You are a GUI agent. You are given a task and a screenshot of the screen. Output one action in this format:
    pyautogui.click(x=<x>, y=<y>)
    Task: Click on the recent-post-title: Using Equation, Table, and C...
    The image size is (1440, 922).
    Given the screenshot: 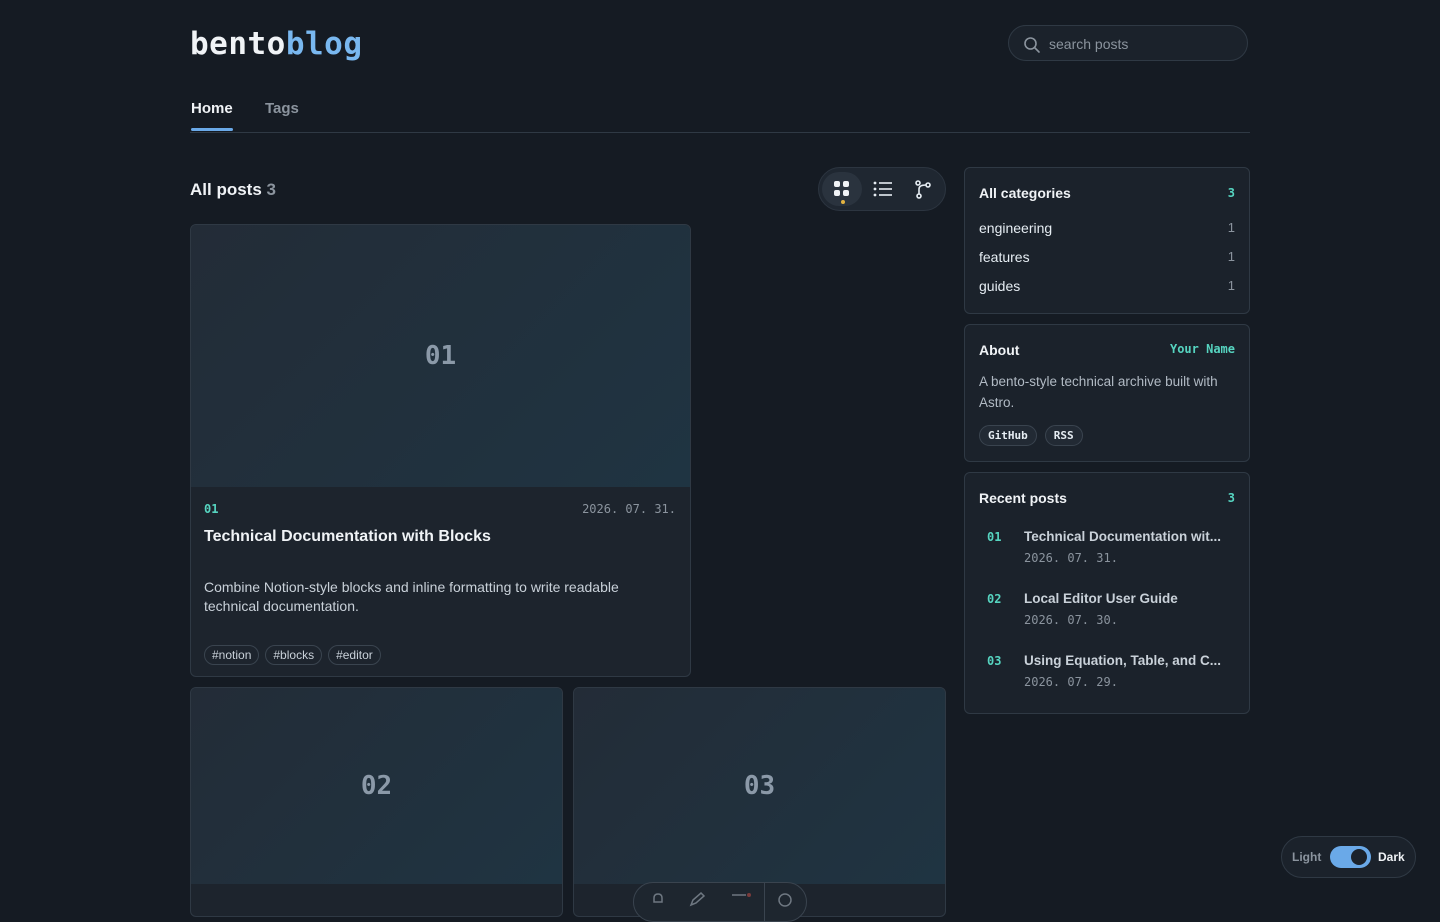 What is the action you would take?
    pyautogui.click(x=1123, y=660)
    